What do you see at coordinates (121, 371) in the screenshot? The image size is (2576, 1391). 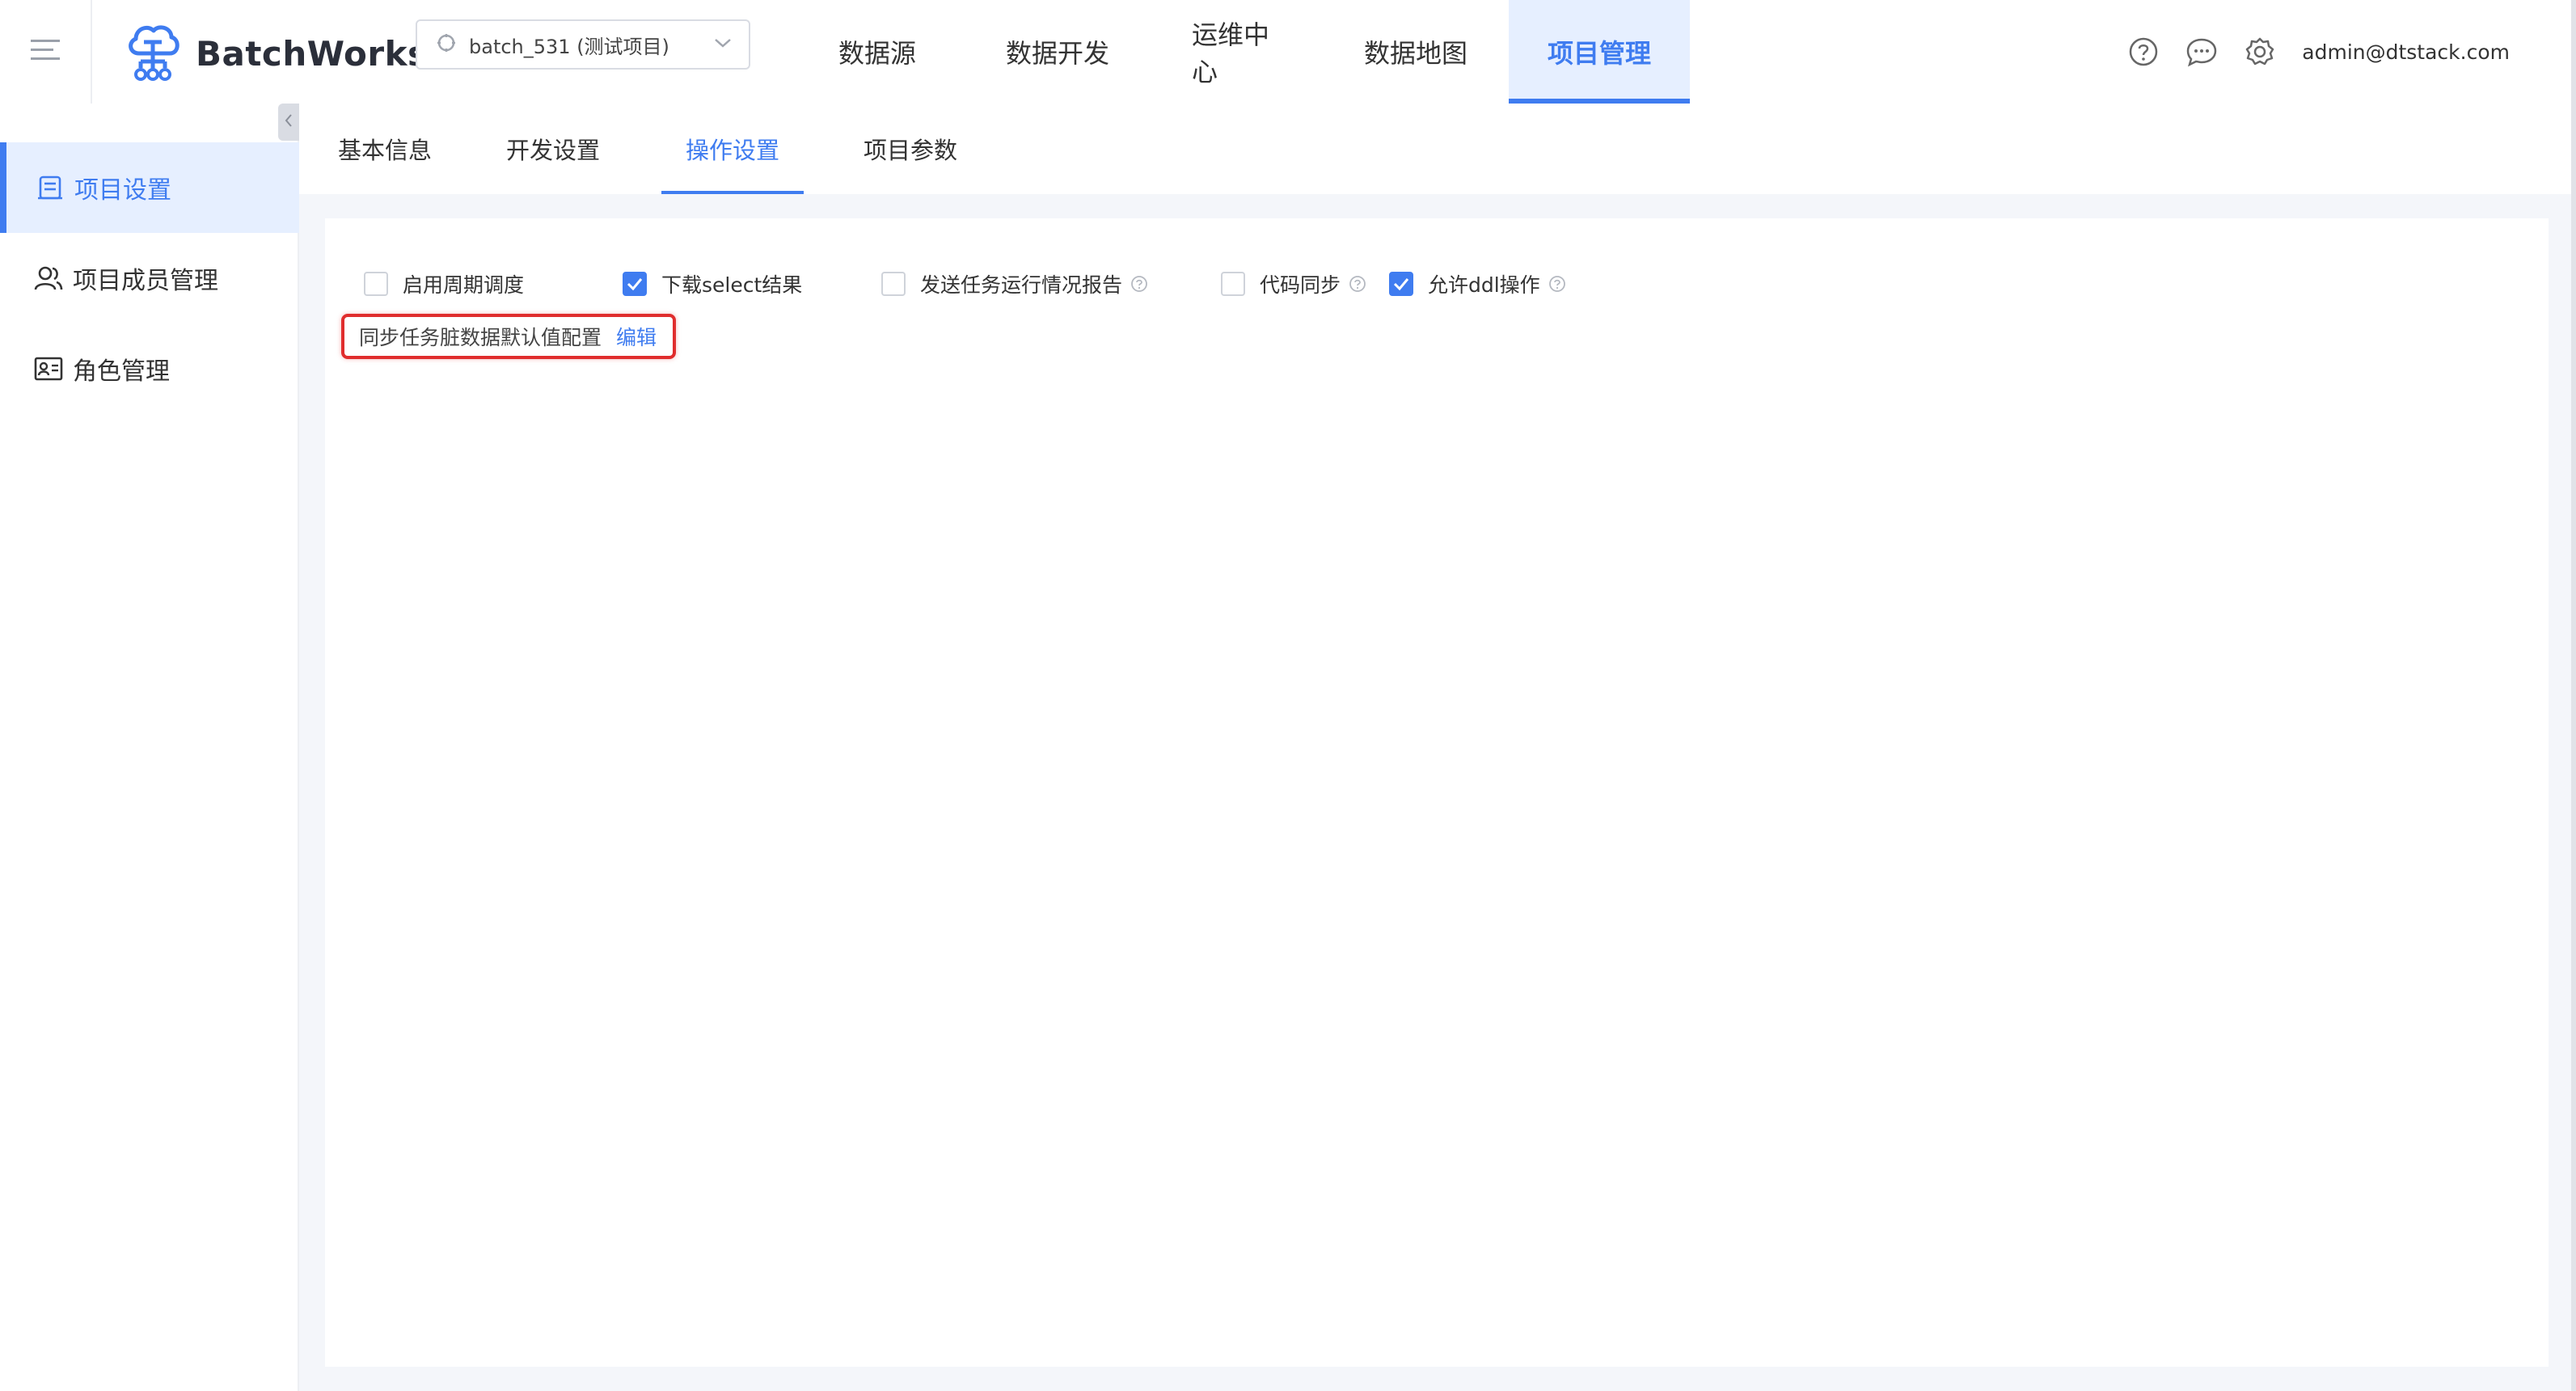 I see `sidebar-item-label: 角色管理` at bounding box center [121, 371].